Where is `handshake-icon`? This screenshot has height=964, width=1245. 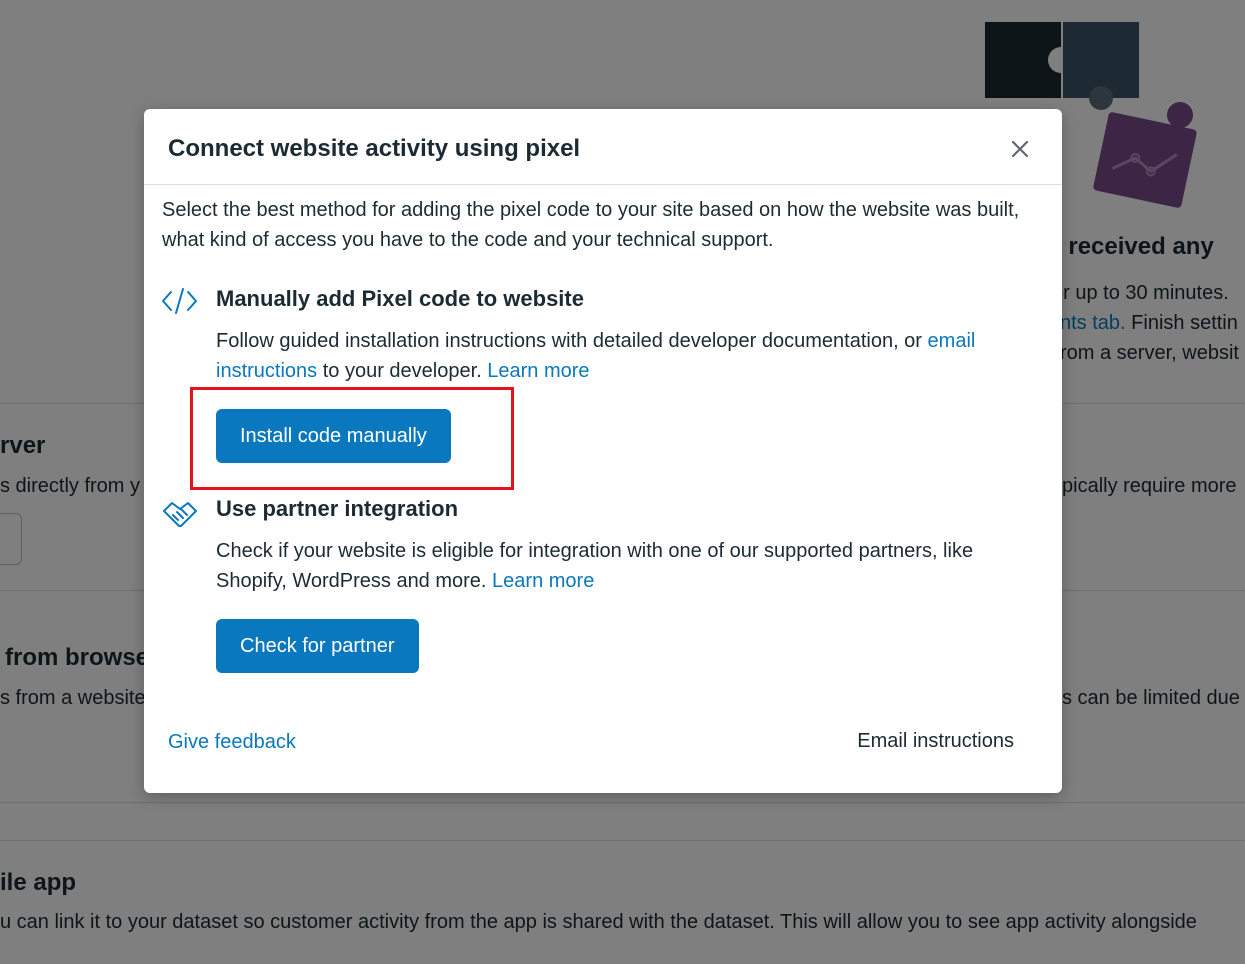 handshake-icon is located at coordinates (180, 514).